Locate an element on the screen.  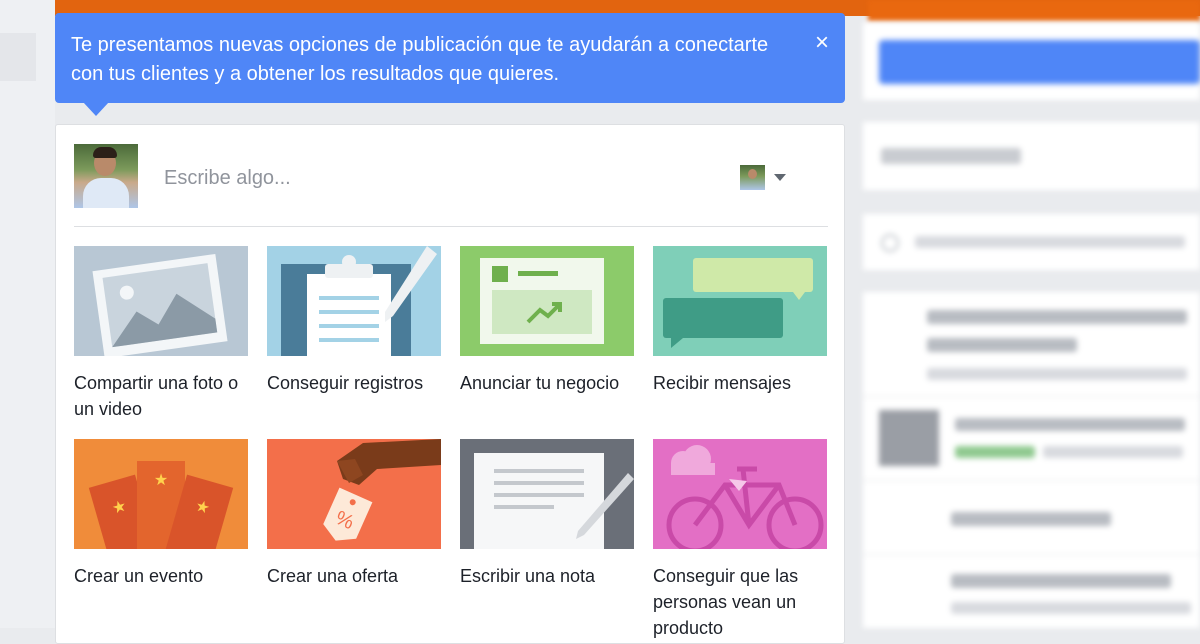
right-panel-primary-button is located at coordinates (1039, 62).